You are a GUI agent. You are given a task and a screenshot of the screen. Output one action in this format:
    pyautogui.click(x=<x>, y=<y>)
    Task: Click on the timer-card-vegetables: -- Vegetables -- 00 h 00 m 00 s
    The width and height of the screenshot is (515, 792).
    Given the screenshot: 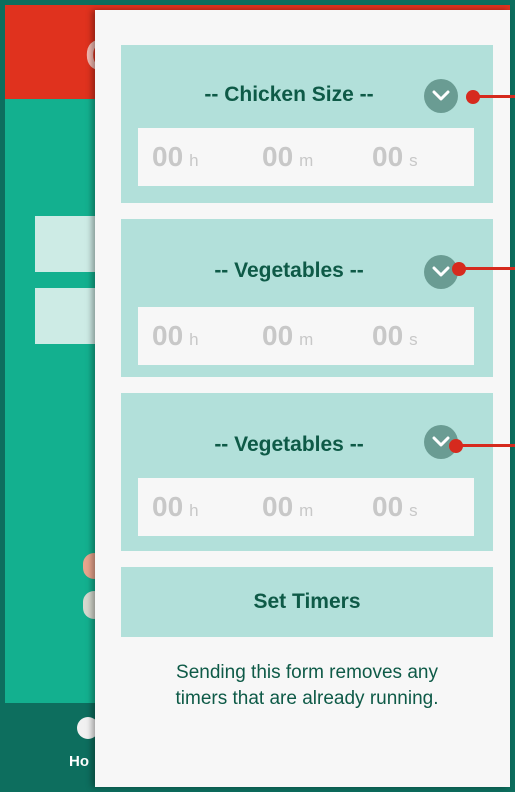 What is the action you would take?
    pyautogui.click(x=307, y=298)
    